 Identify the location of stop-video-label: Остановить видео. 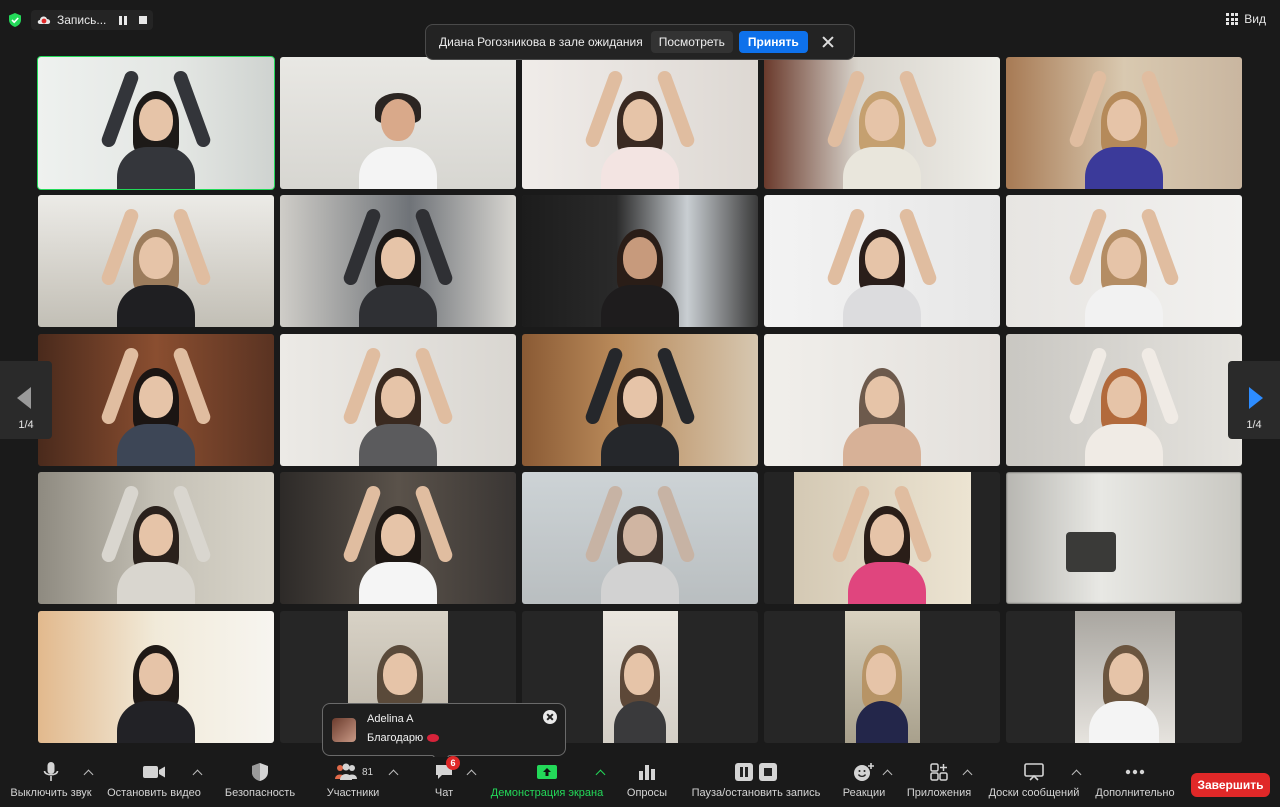
(154, 793).